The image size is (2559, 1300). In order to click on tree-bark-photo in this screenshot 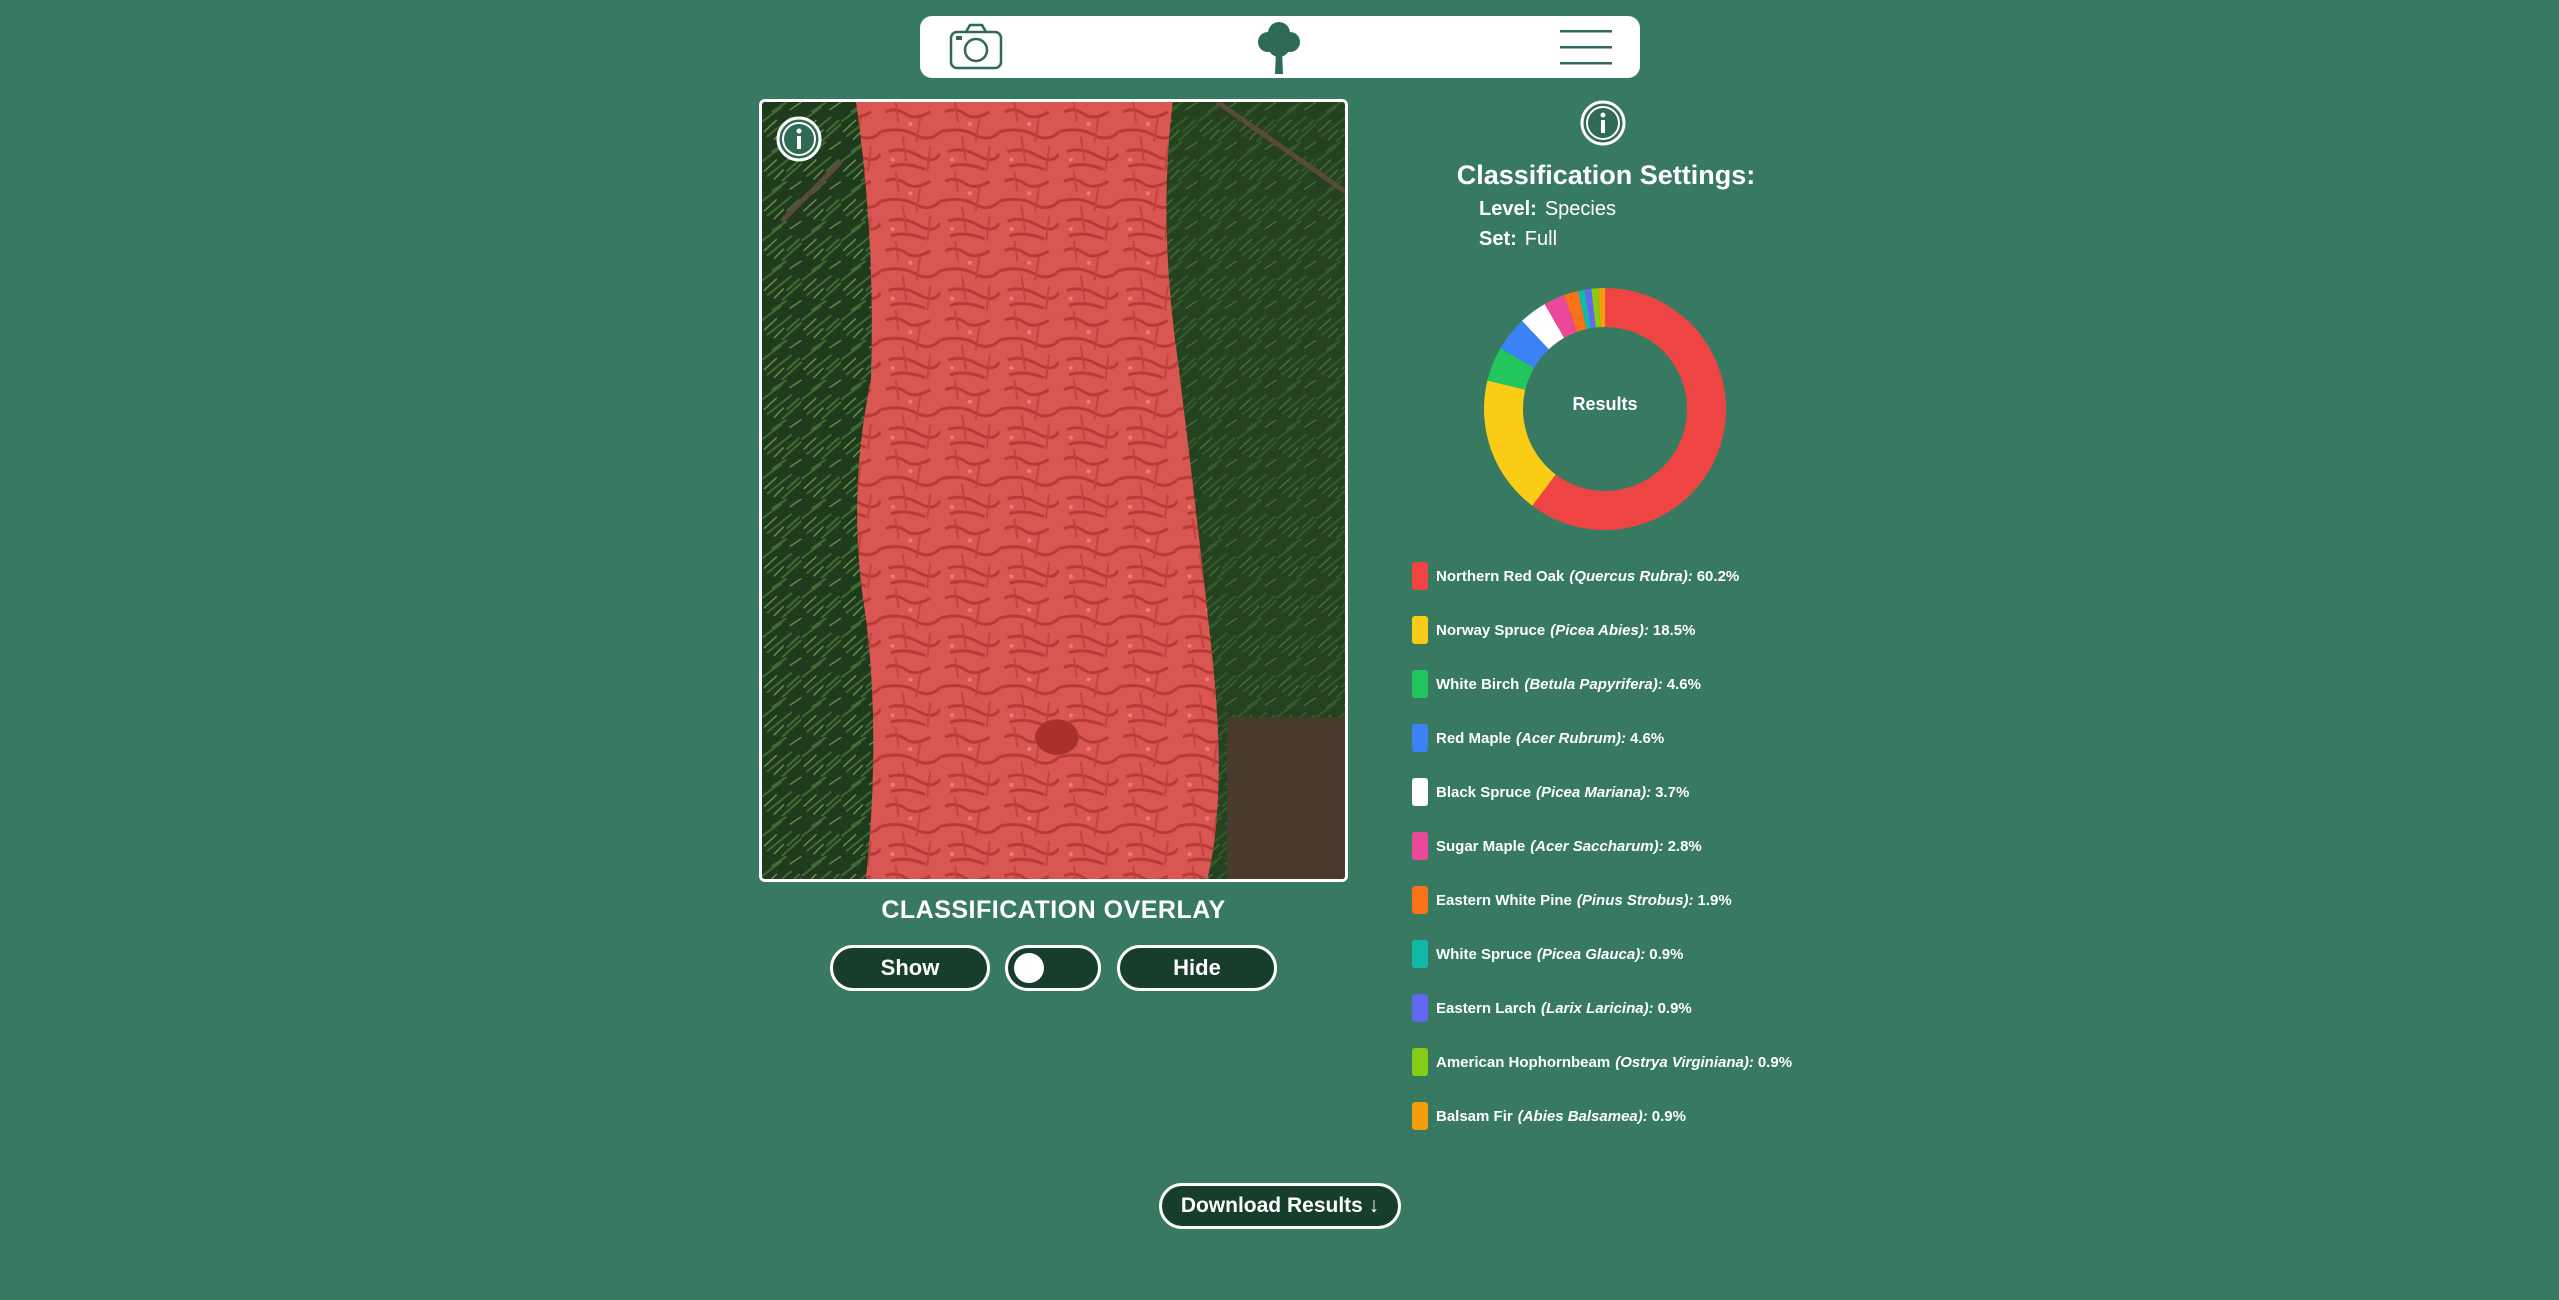, I will do `click(1053, 490)`.